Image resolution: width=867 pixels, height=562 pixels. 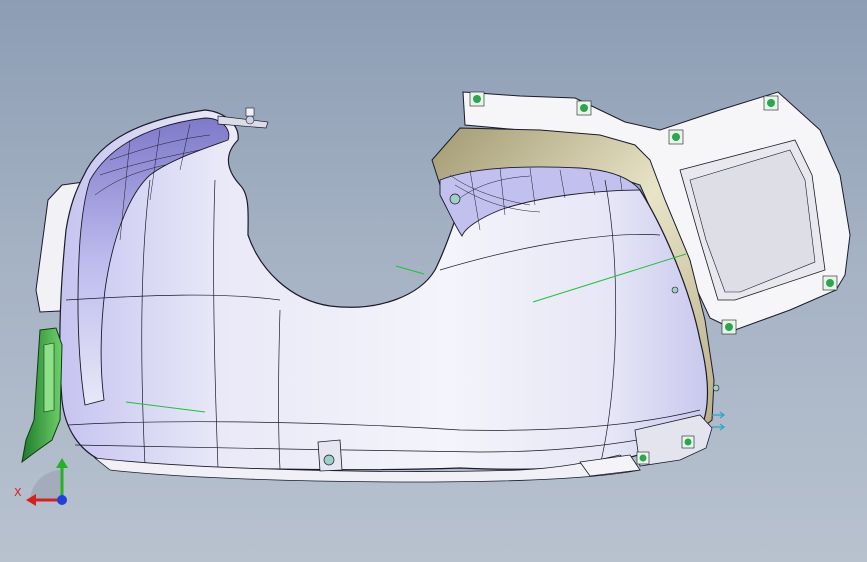 What do you see at coordinates (41, 482) in the screenshot?
I see `coordinate-triad: X` at bounding box center [41, 482].